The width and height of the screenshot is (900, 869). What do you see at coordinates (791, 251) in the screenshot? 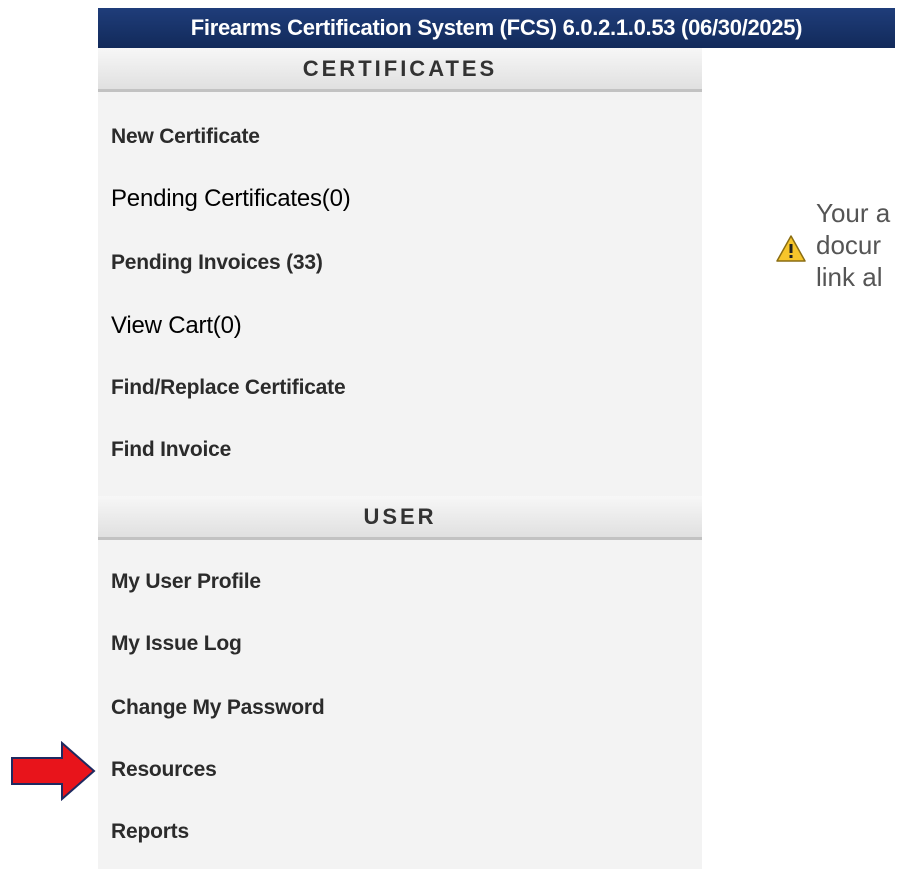
I see `warning-icon` at bounding box center [791, 251].